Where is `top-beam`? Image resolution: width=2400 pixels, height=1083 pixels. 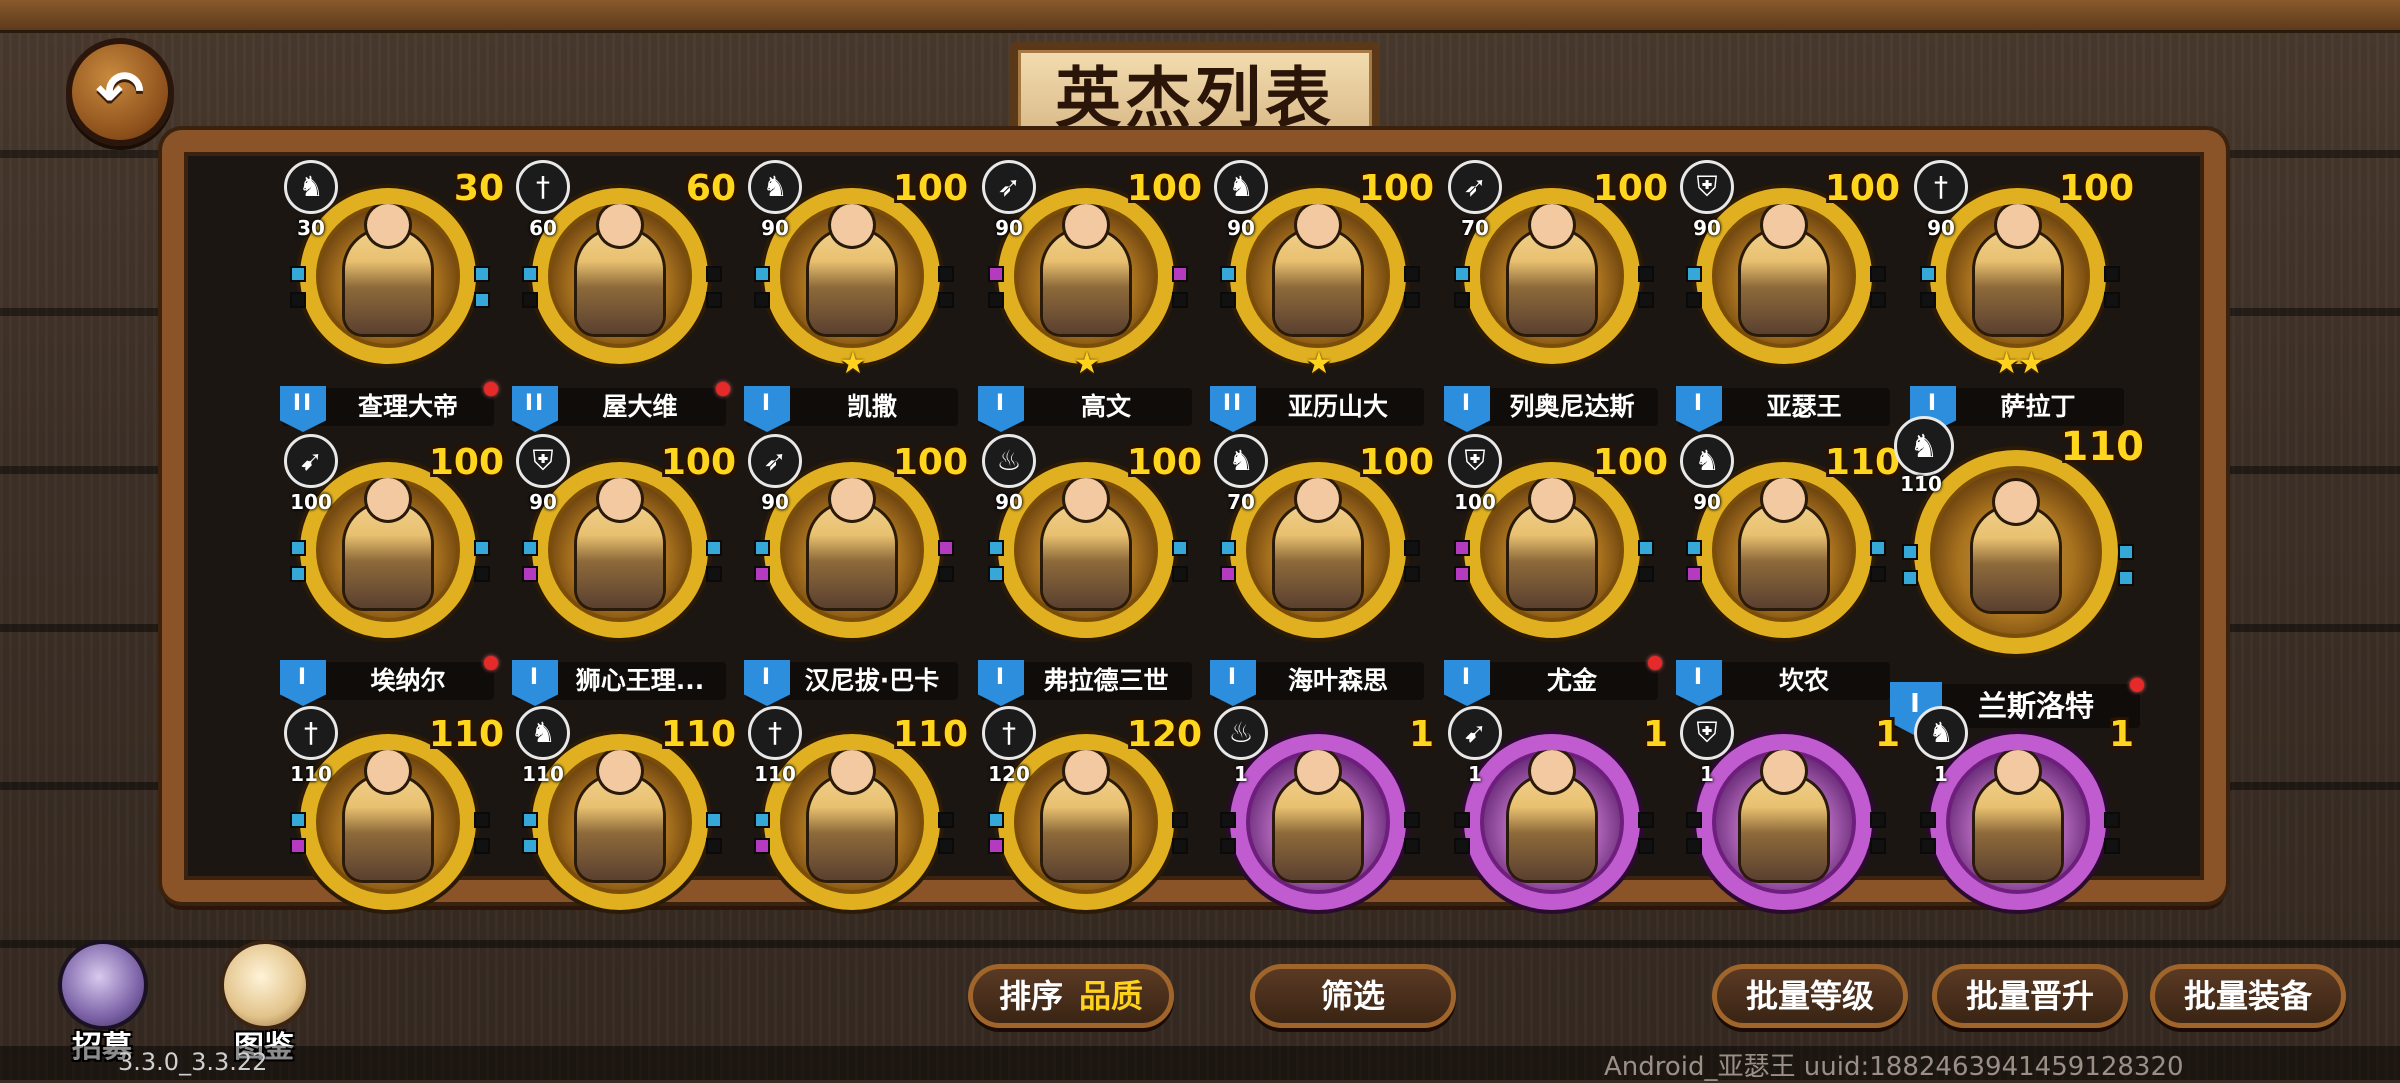
top-beam is located at coordinates (1200, 16).